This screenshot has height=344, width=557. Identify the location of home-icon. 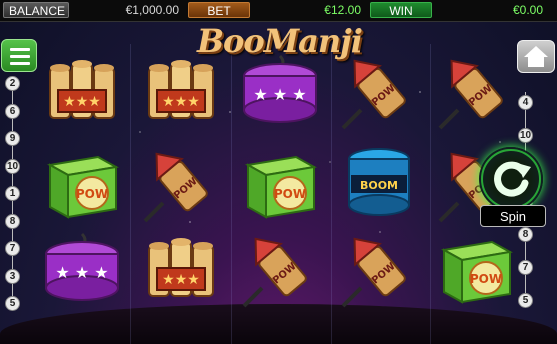
(536, 56).